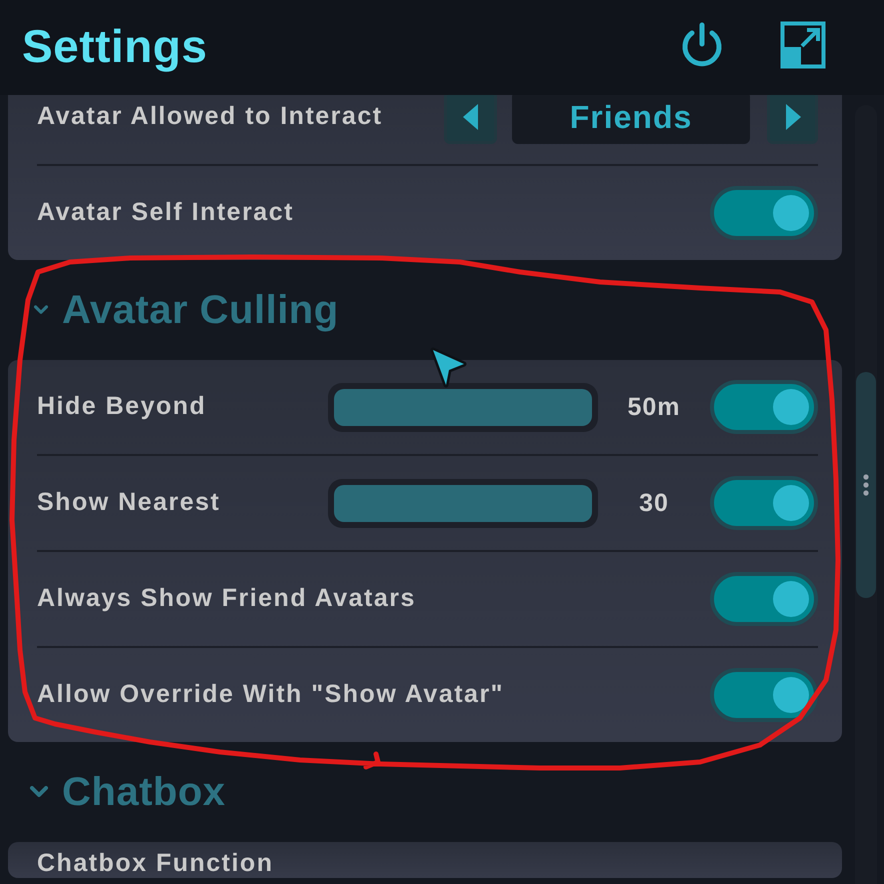 This screenshot has width=884, height=884. Describe the element at coordinates (764, 695) in the screenshot. I see `toggle-switch` at that location.